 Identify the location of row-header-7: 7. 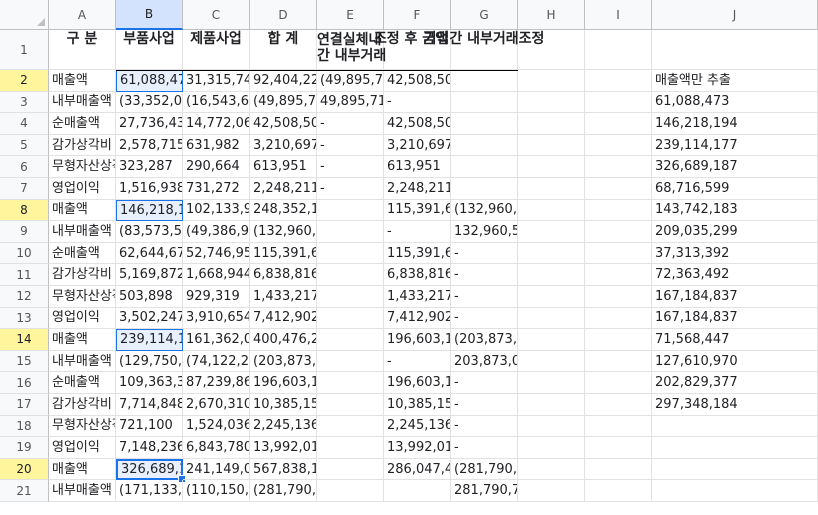
(24, 189).